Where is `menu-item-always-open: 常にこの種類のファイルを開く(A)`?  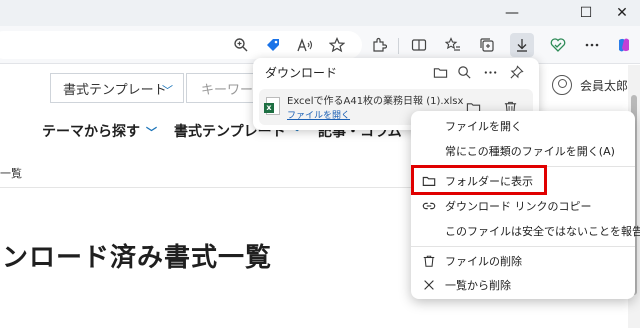
menu-item-always-open: 常にこの種類のファイルを開く(A) is located at coordinates (523, 151).